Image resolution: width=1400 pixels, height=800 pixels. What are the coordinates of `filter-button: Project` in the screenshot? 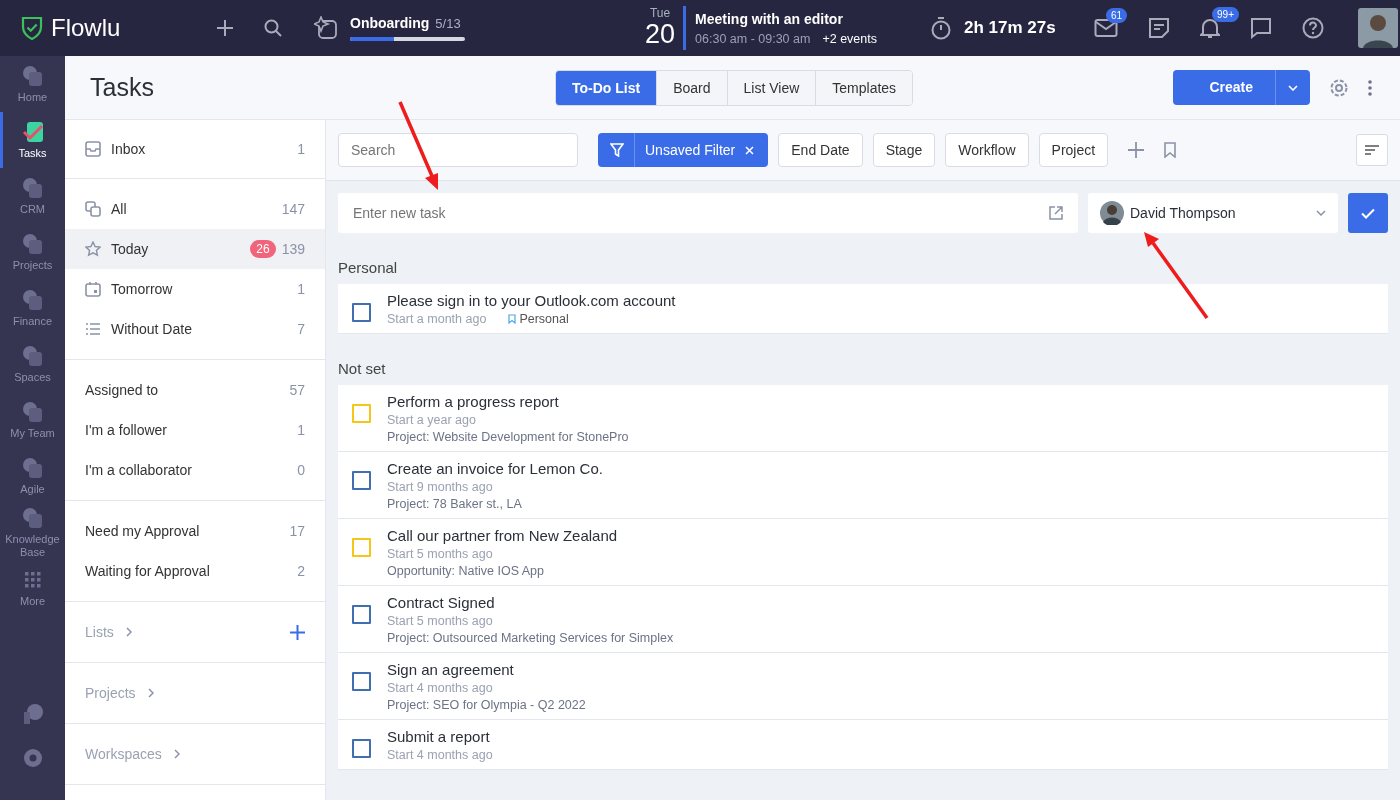 It's located at (1073, 150).